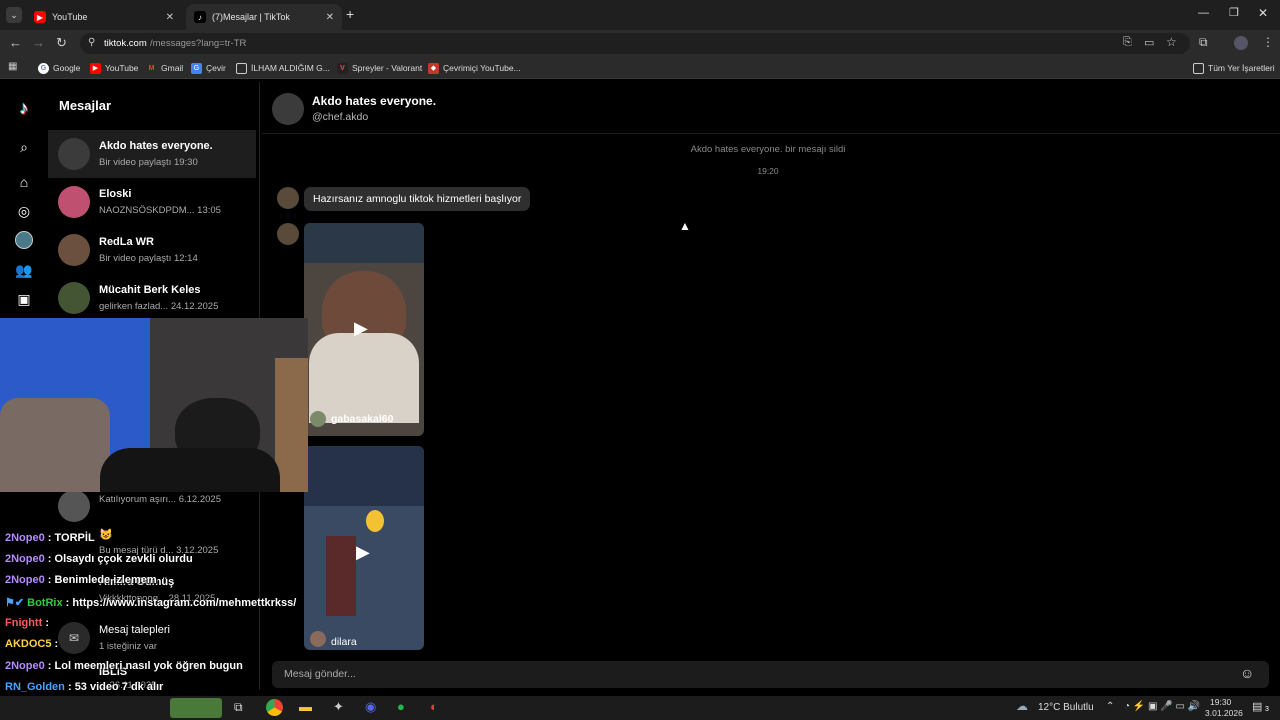 The height and width of the screenshot is (720, 1280). What do you see at coordinates (152, 202) in the screenshot?
I see `conversation-item: Eloski NAOZNSÖSKDPDM... 13:05` at bounding box center [152, 202].